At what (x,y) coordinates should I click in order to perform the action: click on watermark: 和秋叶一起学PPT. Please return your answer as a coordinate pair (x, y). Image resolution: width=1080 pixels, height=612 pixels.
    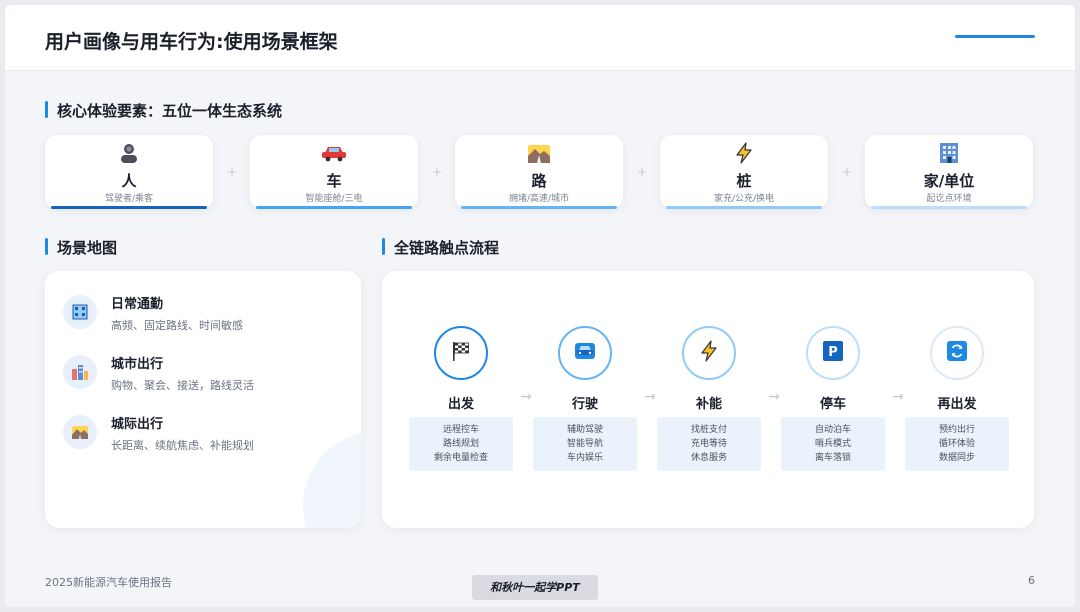
    Looking at the image, I should click on (535, 587).